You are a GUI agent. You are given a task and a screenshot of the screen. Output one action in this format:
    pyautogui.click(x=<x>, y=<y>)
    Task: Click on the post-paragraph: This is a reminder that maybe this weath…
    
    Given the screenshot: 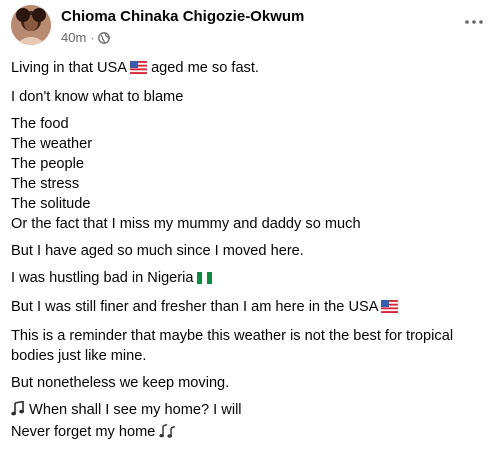 What is the action you would take?
    pyautogui.click(x=247, y=346)
    